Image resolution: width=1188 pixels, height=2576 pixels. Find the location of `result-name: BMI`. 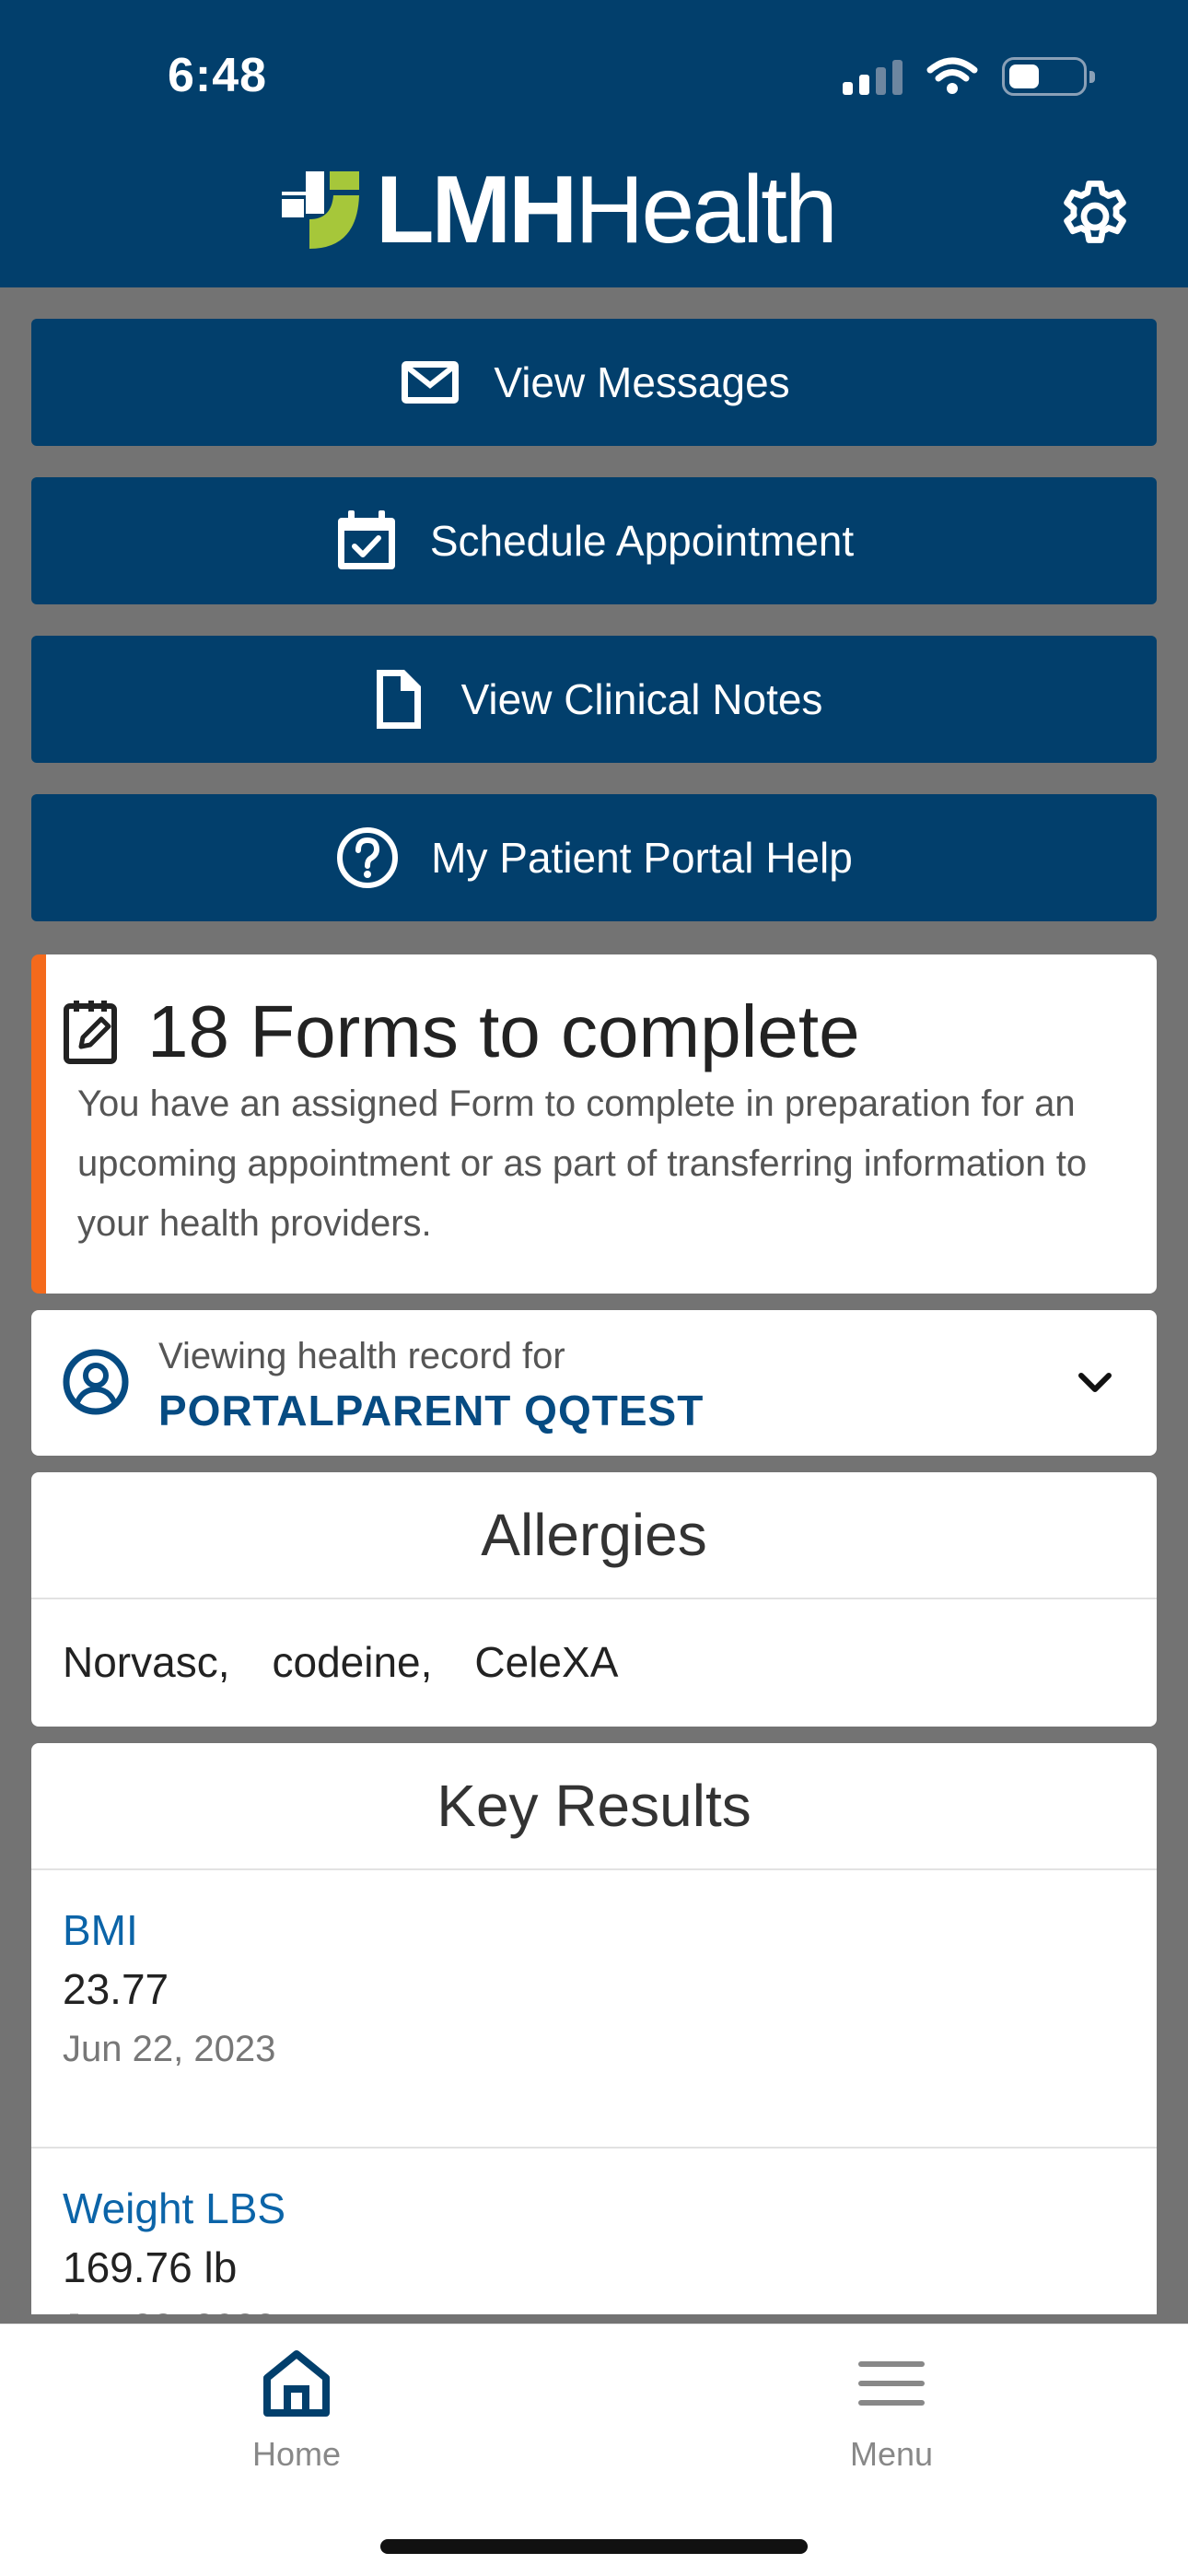

result-name: BMI is located at coordinates (100, 1930).